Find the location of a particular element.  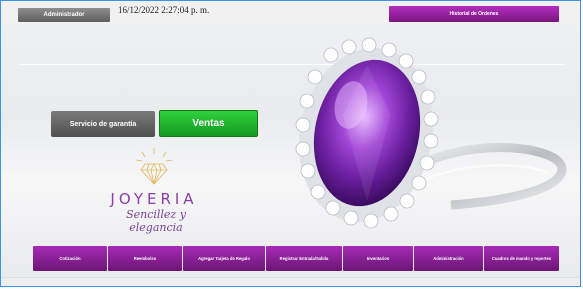

user-button: Administrador is located at coordinates (64, 15).